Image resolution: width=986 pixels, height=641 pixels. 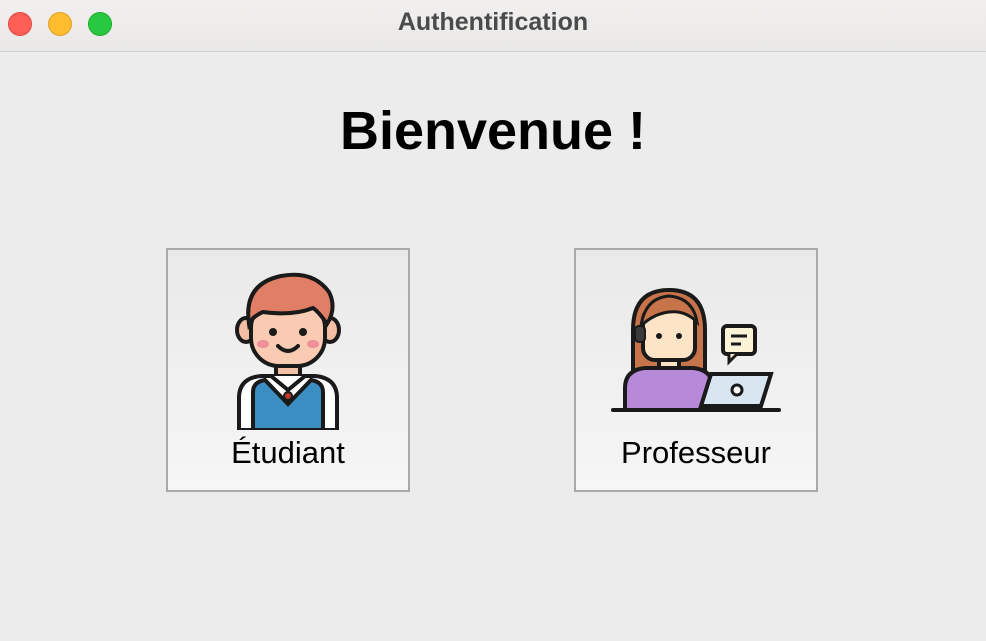 I want to click on title-bar: Authentification, so click(x=493, y=26).